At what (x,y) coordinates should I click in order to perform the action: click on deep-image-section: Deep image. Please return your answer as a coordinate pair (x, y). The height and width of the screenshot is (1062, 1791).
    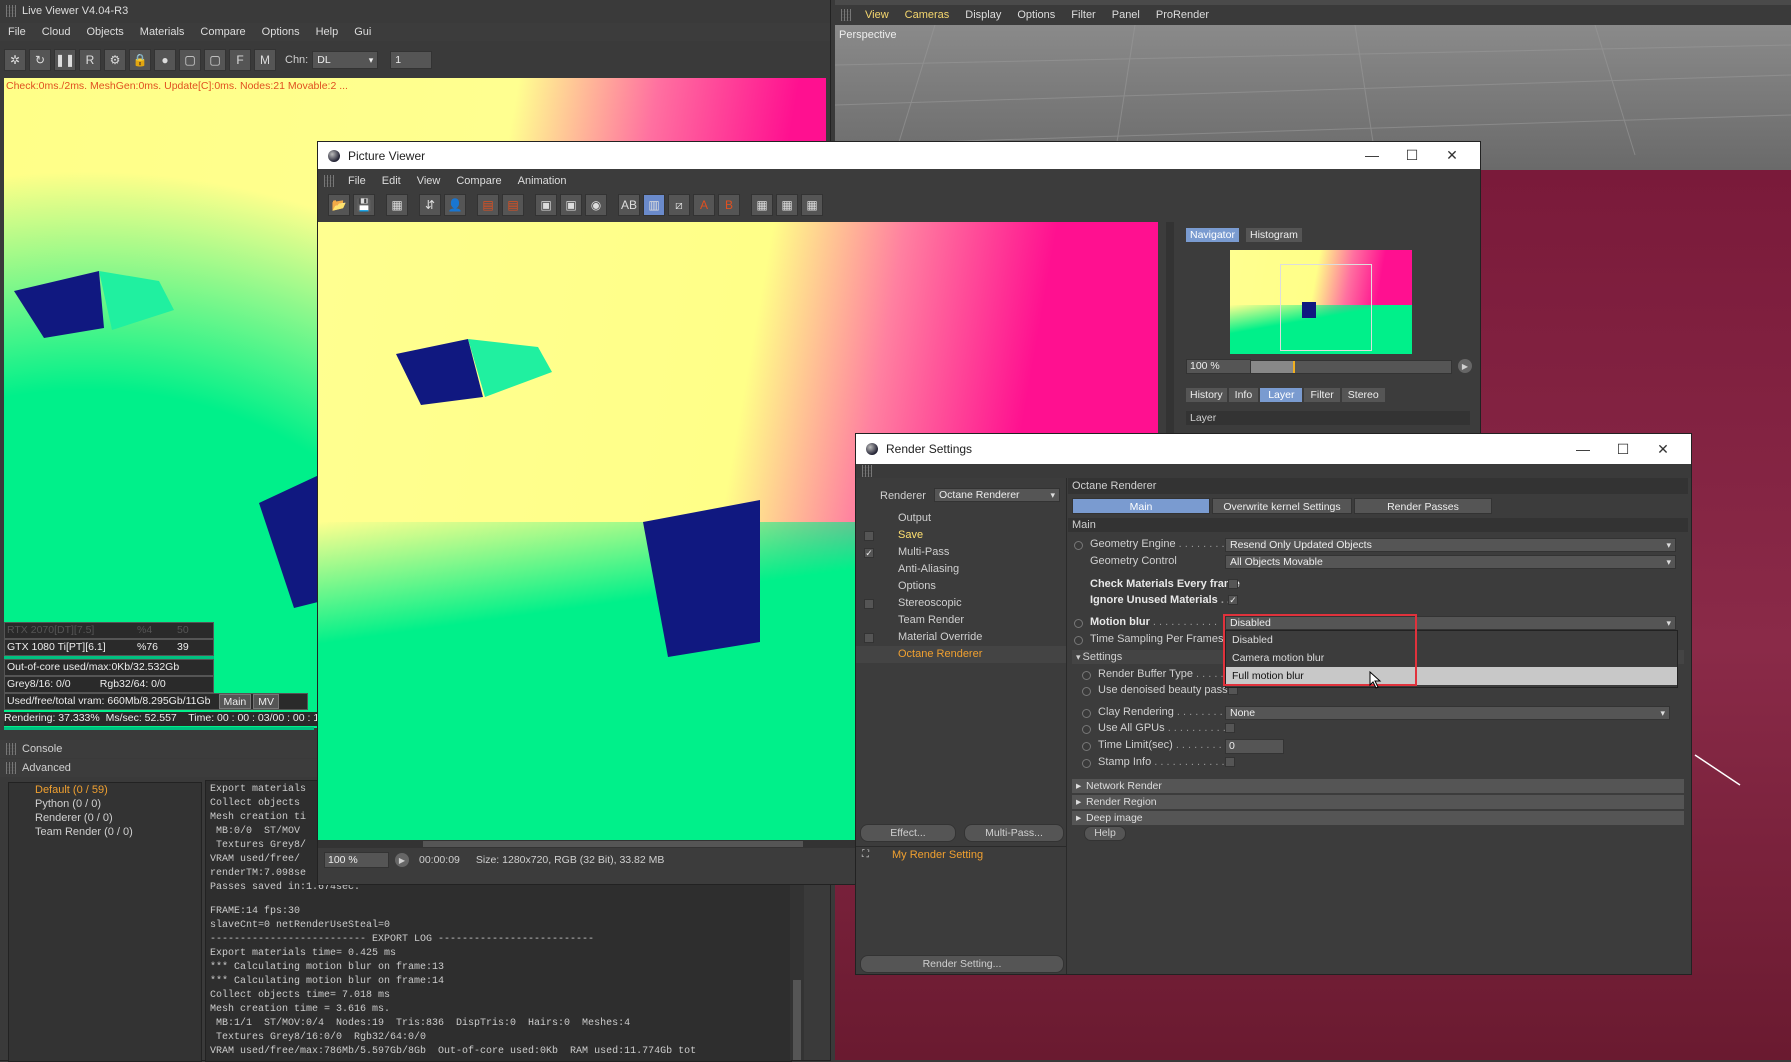
    Looking at the image, I should click on (1378, 818).